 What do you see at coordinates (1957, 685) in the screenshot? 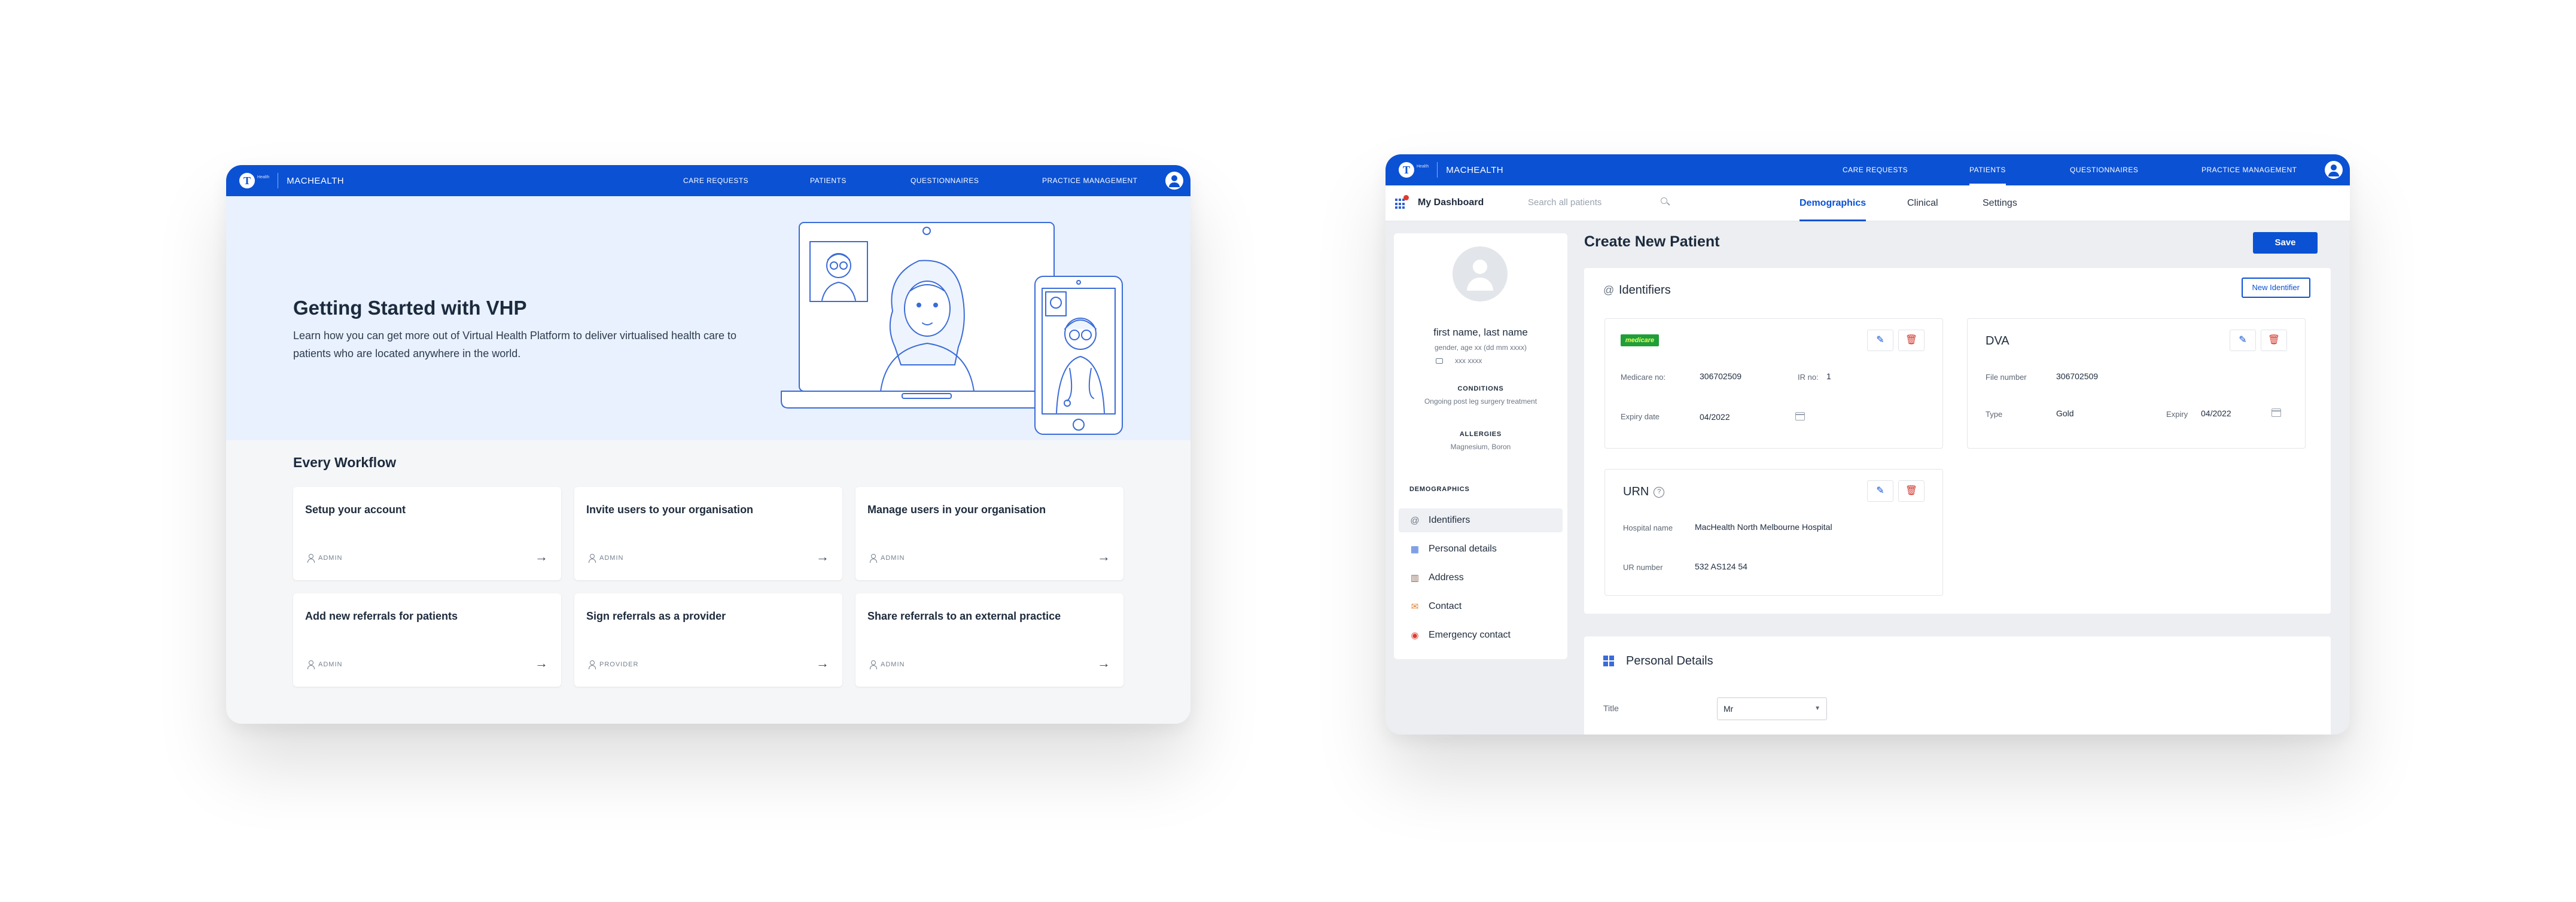
I see `personal-details-panel: Personal Details Title Mr ▼` at bounding box center [1957, 685].